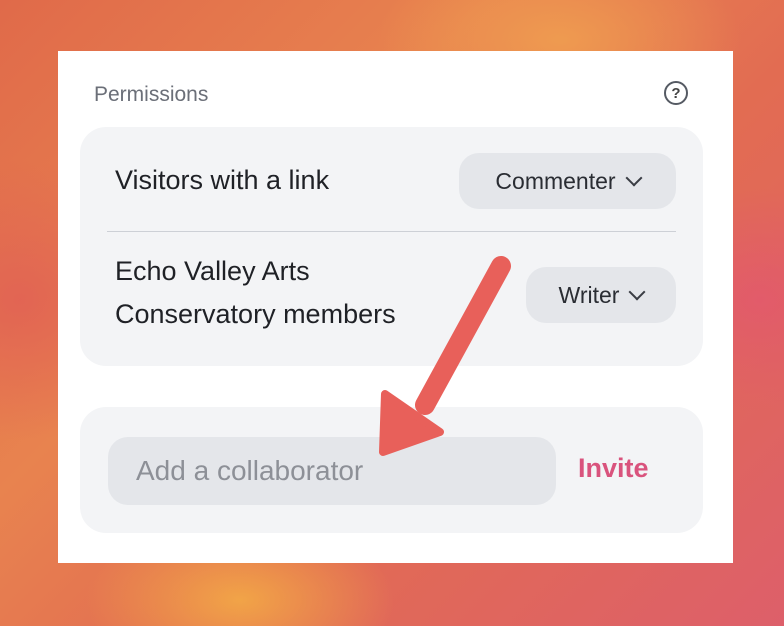 The width and height of the screenshot is (784, 626). Describe the element at coordinates (589, 294) in the screenshot. I see `role-select-value: Writer` at that location.